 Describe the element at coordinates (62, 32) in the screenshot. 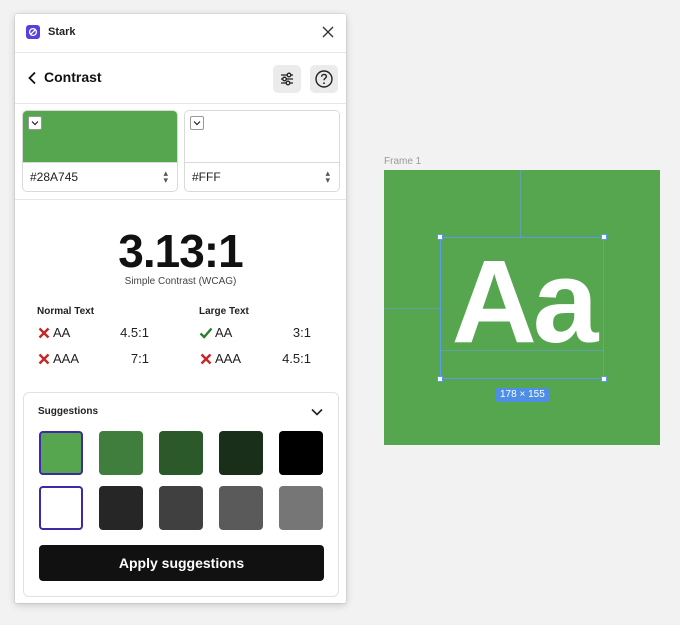

I see `app-title: Stark` at that location.